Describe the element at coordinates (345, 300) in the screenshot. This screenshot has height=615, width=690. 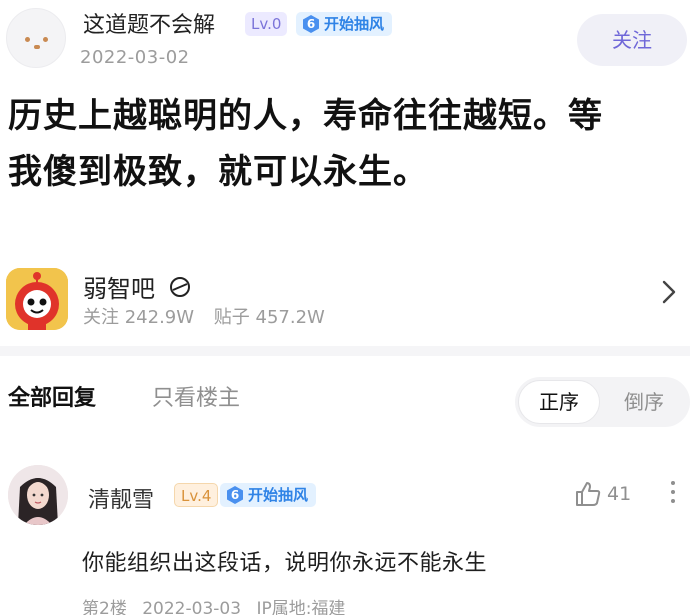
I see `forum-card: 弱智吧 关注 242.9W 贴子 457.2W` at that location.